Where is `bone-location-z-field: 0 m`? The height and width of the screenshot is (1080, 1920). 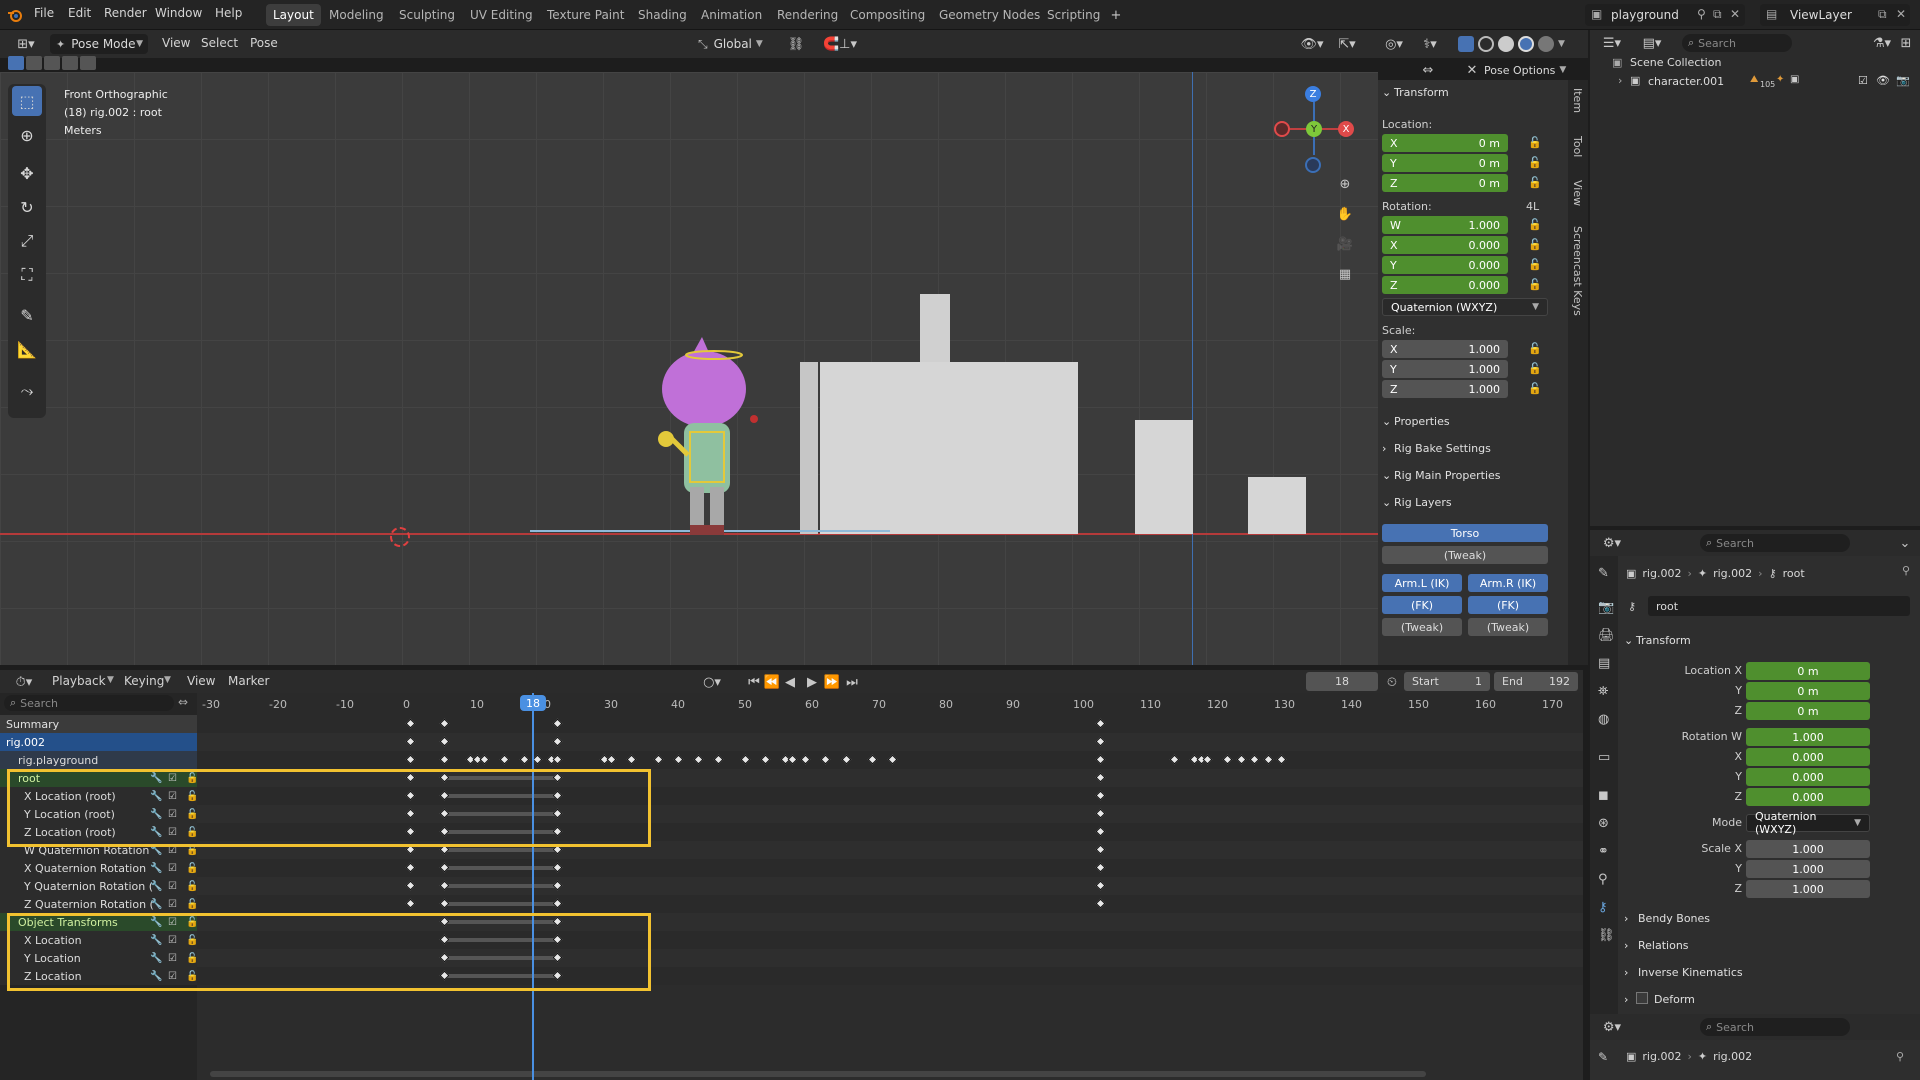
bone-location-z-field: 0 m is located at coordinates (1808, 711).